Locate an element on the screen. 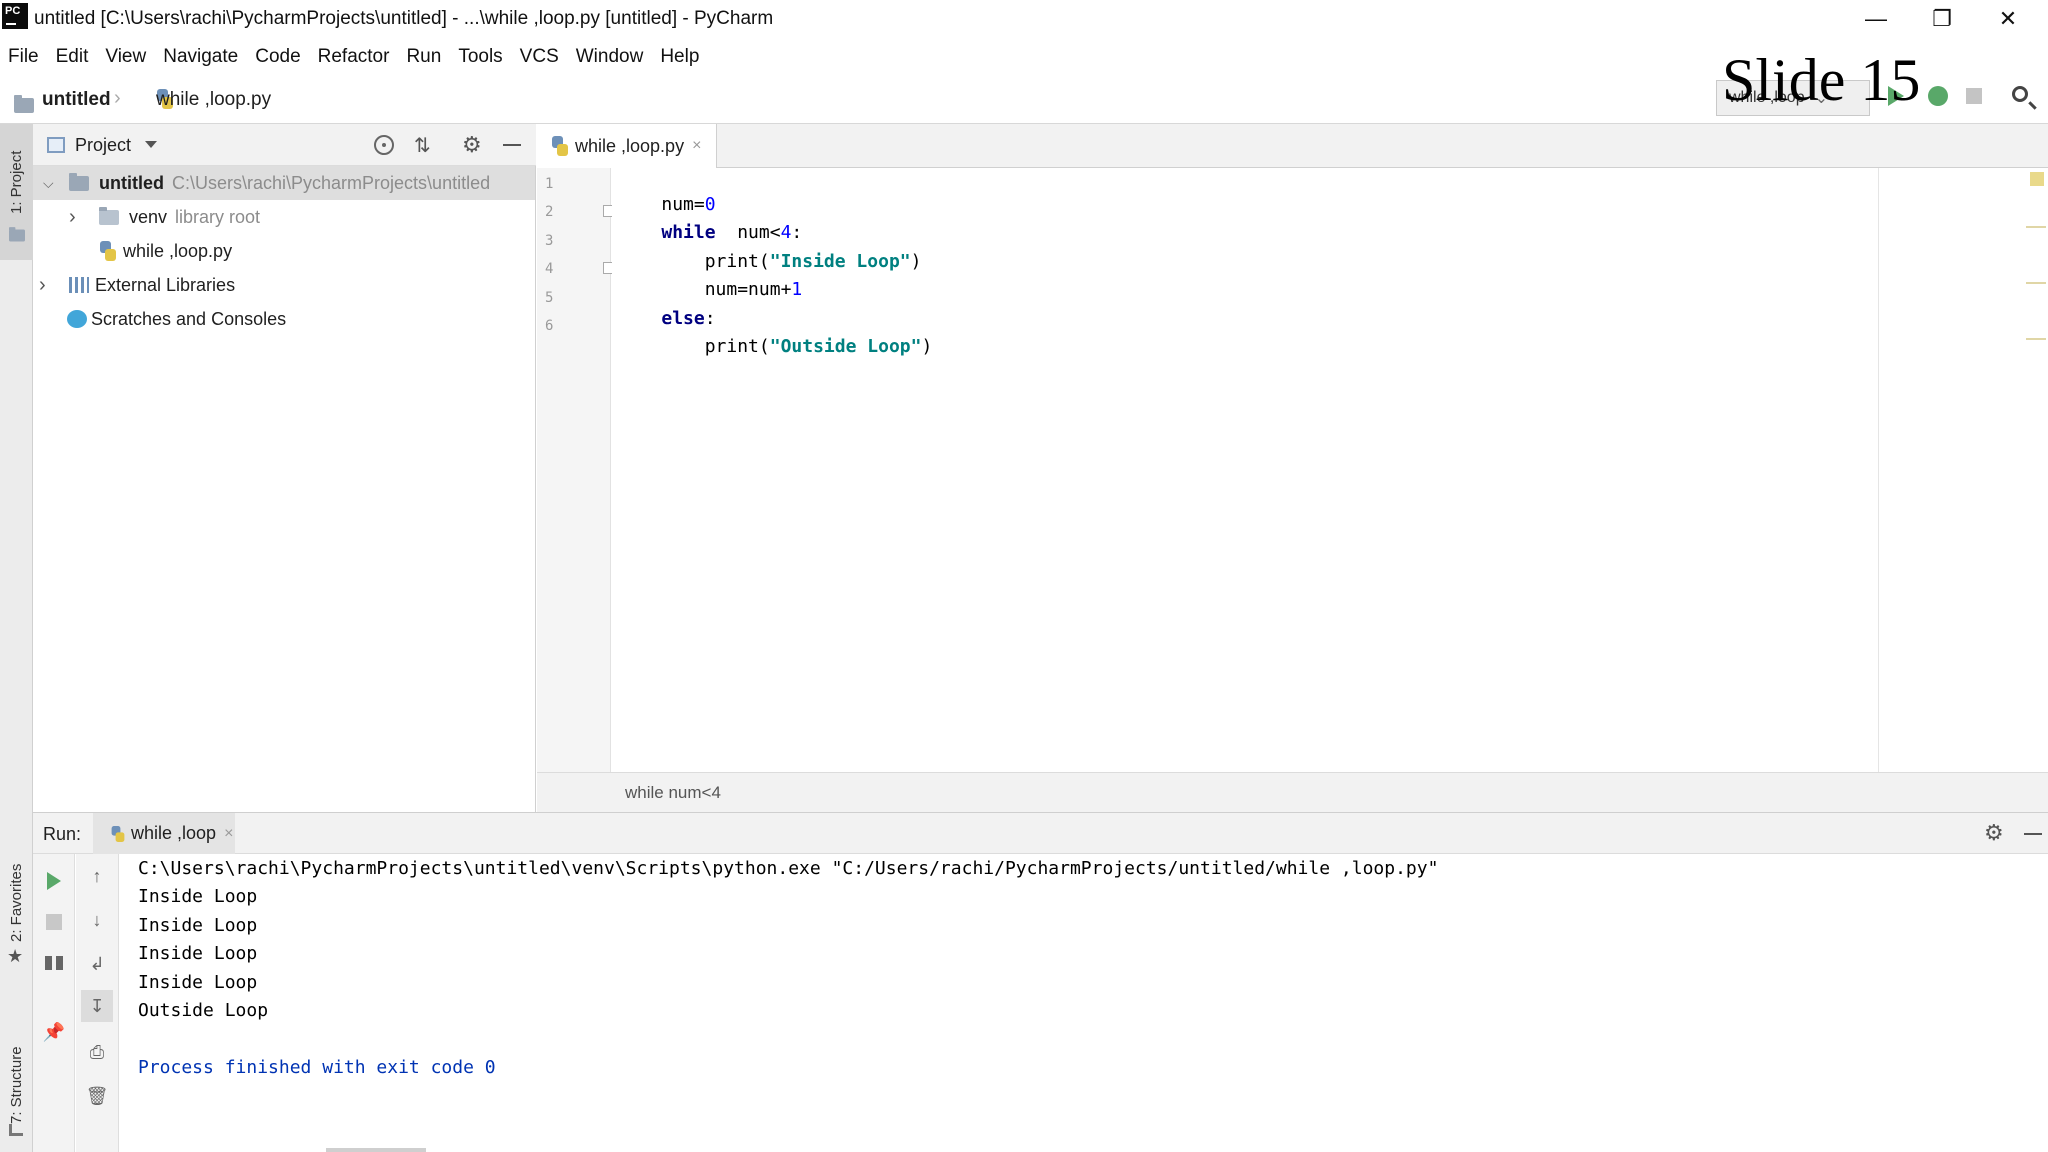  menu-refactor: Refactor is located at coordinates (354, 57).